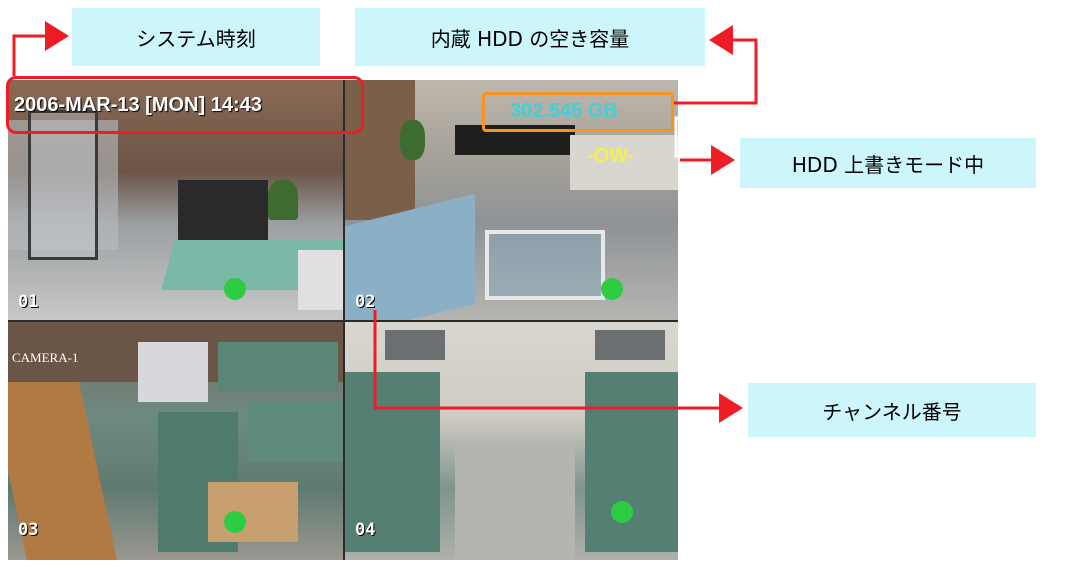  What do you see at coordinates (681, 137) in the screenshot?
I see `overwrite-bracket` at bounding box center [681, 137].